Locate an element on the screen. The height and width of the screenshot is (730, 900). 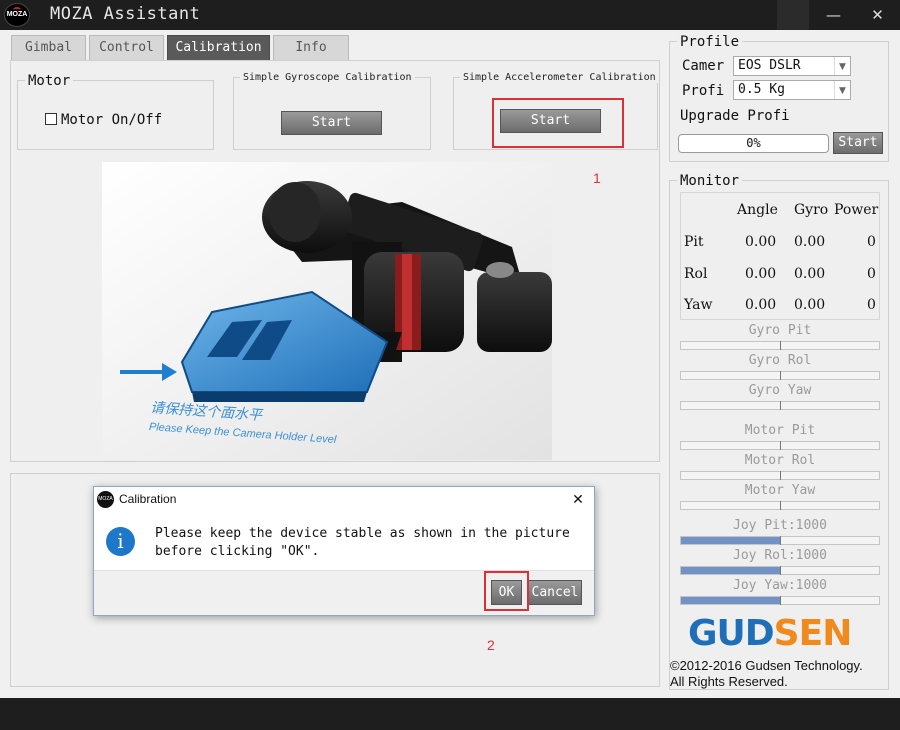
window-title: MOZA Assistant is located at coordinates (125, 14).